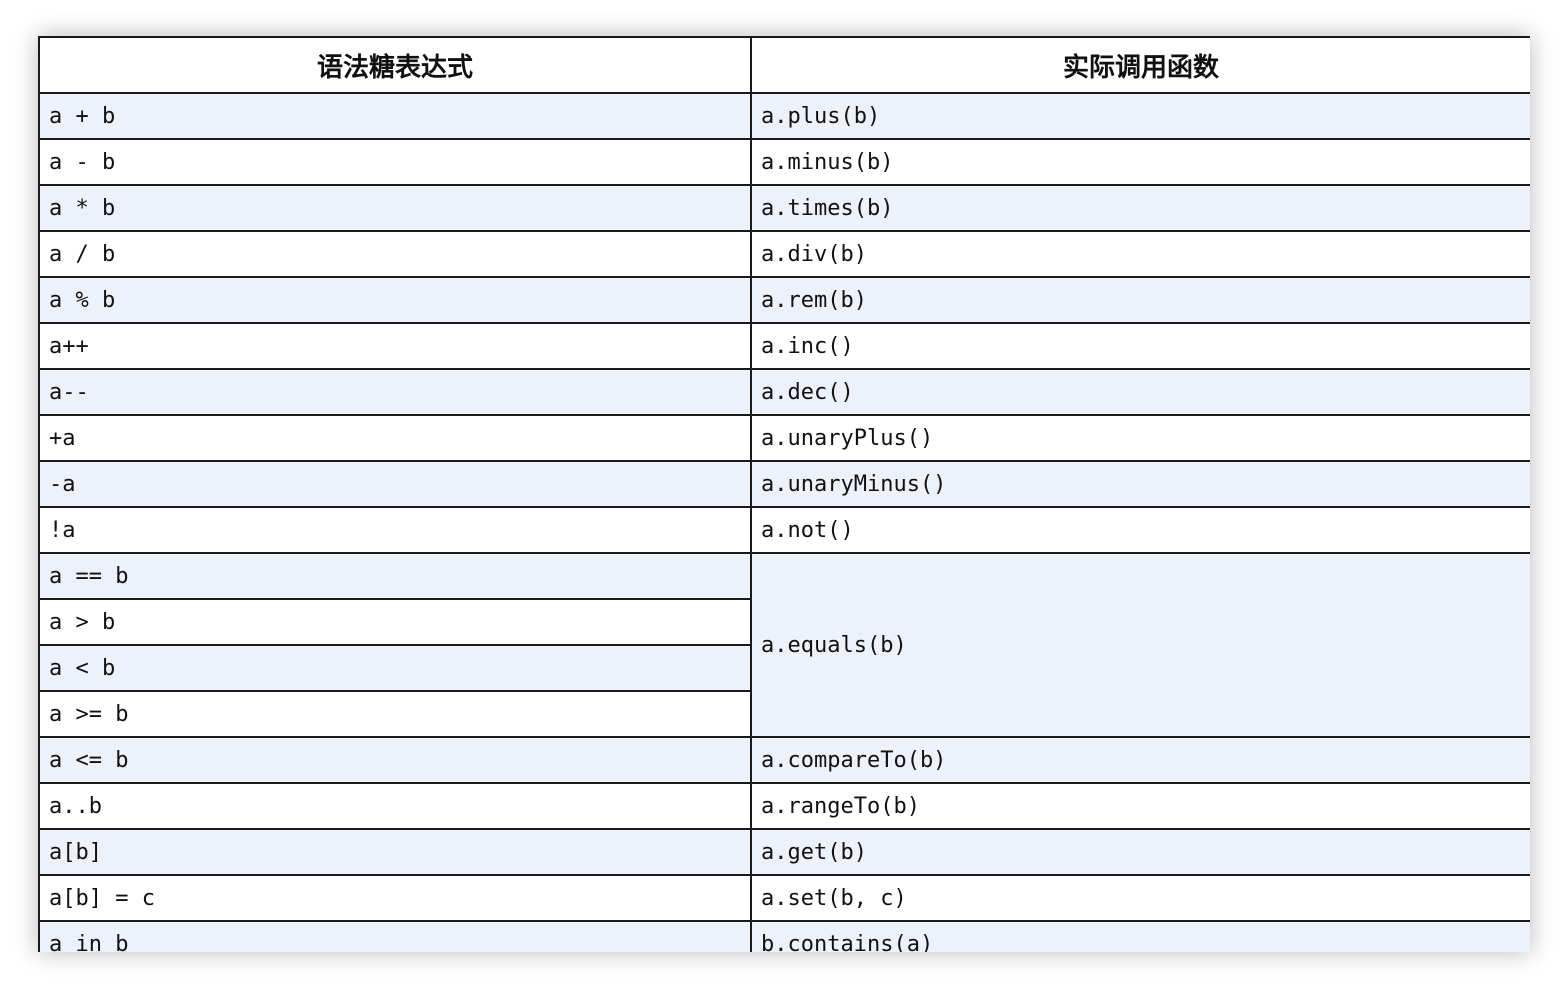  Describe the element at coordinates (1140, 208) in the screenshot. I see `call-cell: a.times(b)` at that location.